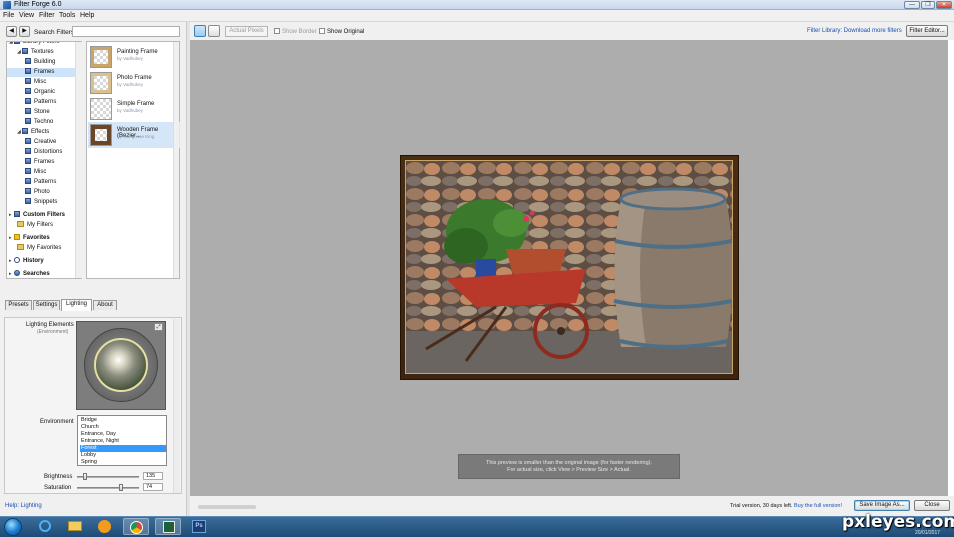 The image size is (954, 537). Describe the element at coordinates (126, 31) in the screenshot. I see `search-input` at that location.